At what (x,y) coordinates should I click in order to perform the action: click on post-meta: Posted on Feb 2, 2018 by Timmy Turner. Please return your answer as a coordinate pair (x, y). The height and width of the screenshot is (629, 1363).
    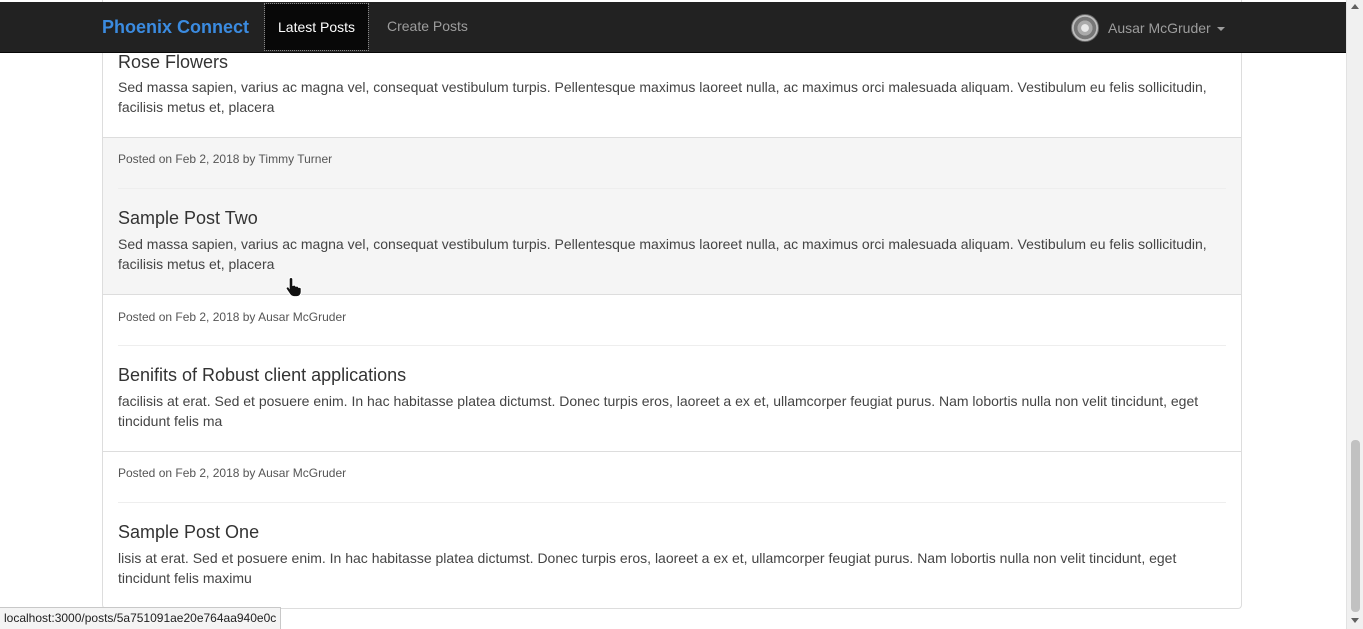
    Looking at the image, I should click on (225, 159).